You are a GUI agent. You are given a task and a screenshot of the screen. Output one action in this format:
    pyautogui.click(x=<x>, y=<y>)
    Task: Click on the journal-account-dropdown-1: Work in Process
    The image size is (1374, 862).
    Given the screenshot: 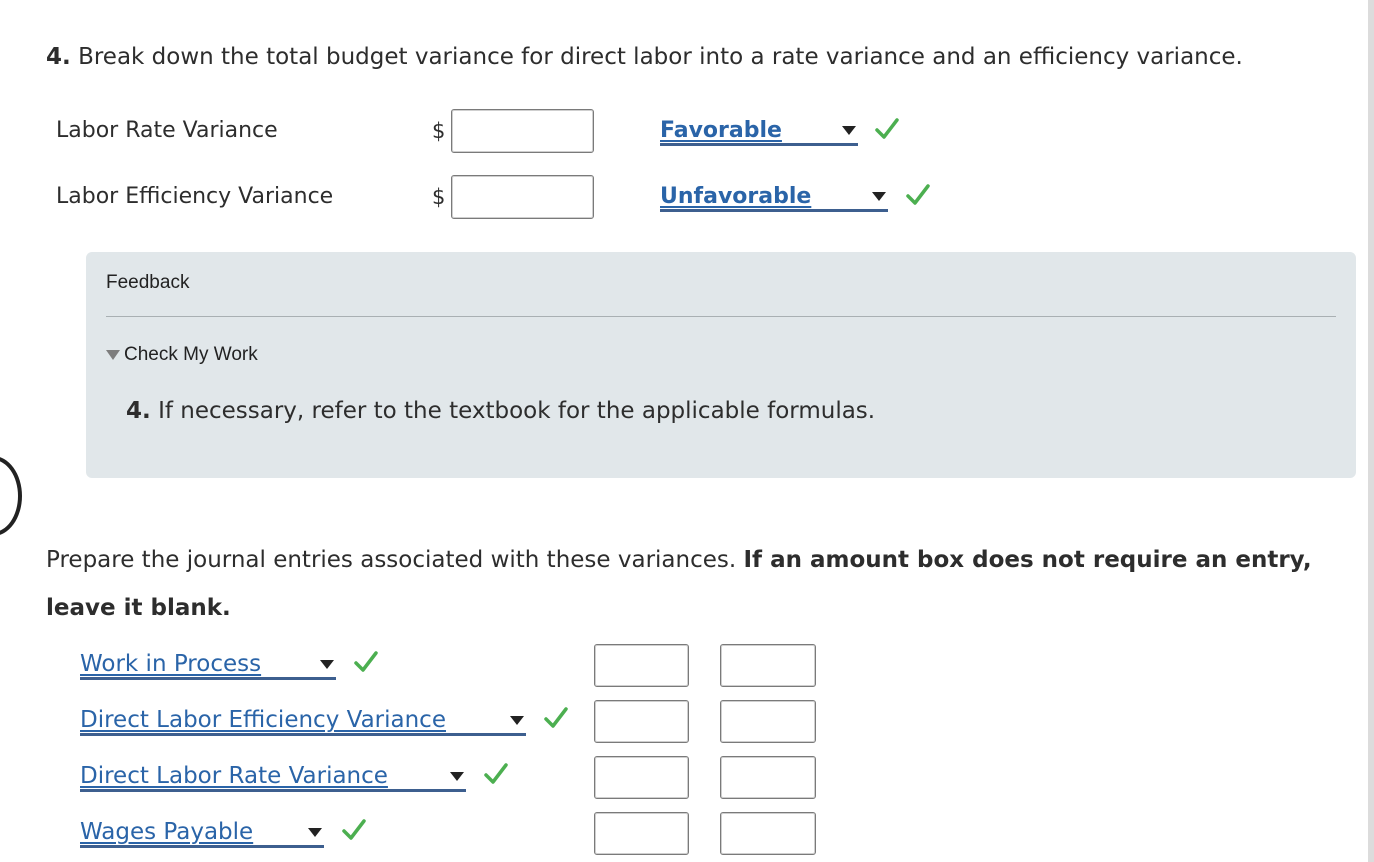 What is the action you would take?
    pyautogui.click(x=208, y=664)
    